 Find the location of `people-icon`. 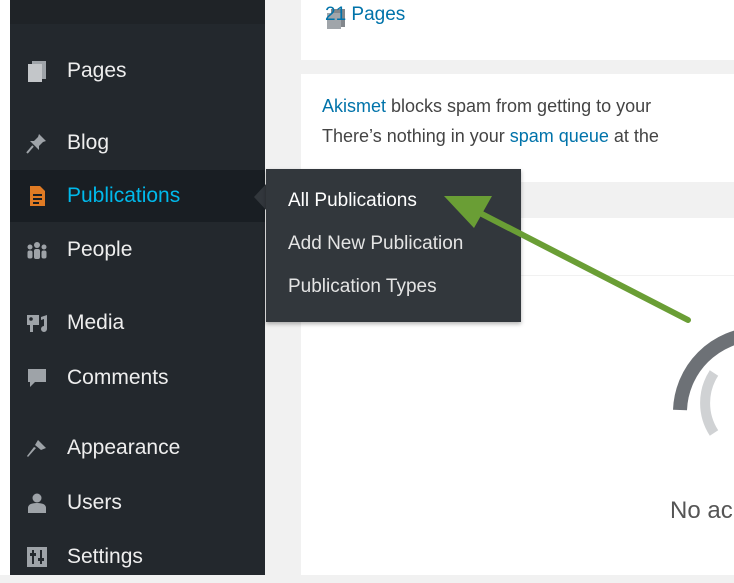

people-icon is located at coordinates (37, 250).